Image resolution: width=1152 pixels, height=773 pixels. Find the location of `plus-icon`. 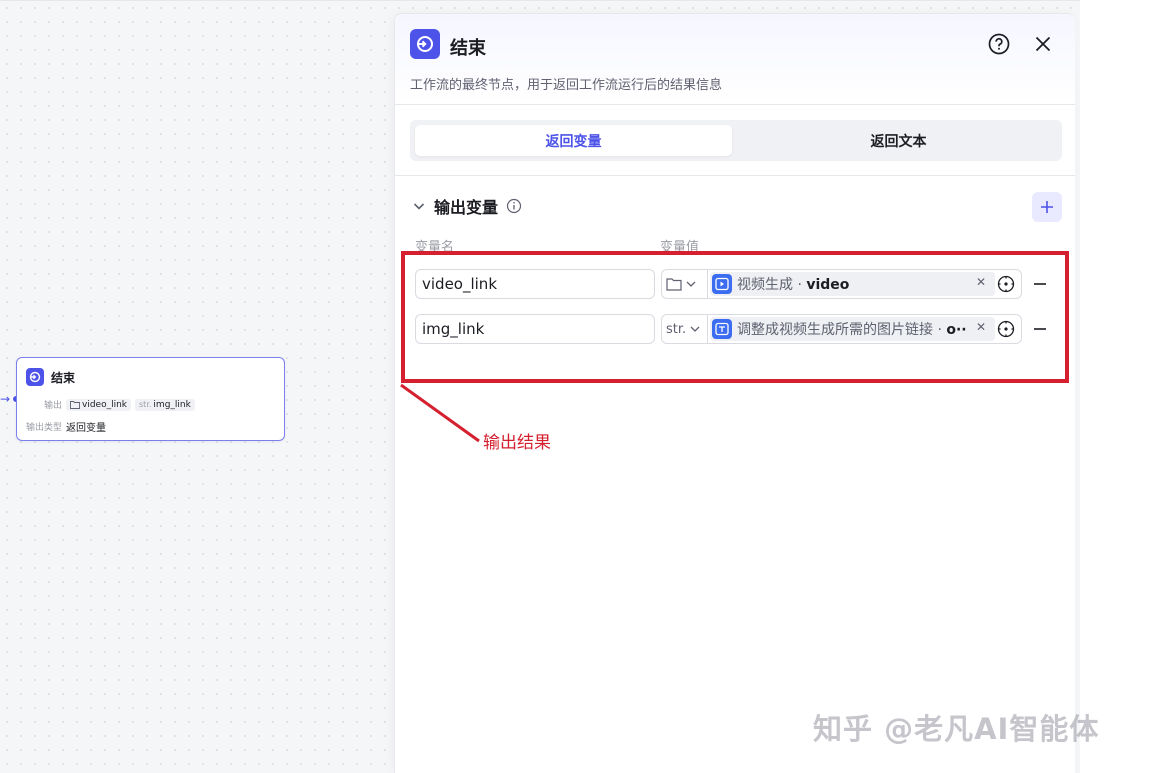

plus-icon is located at coordinates (1047, 207).